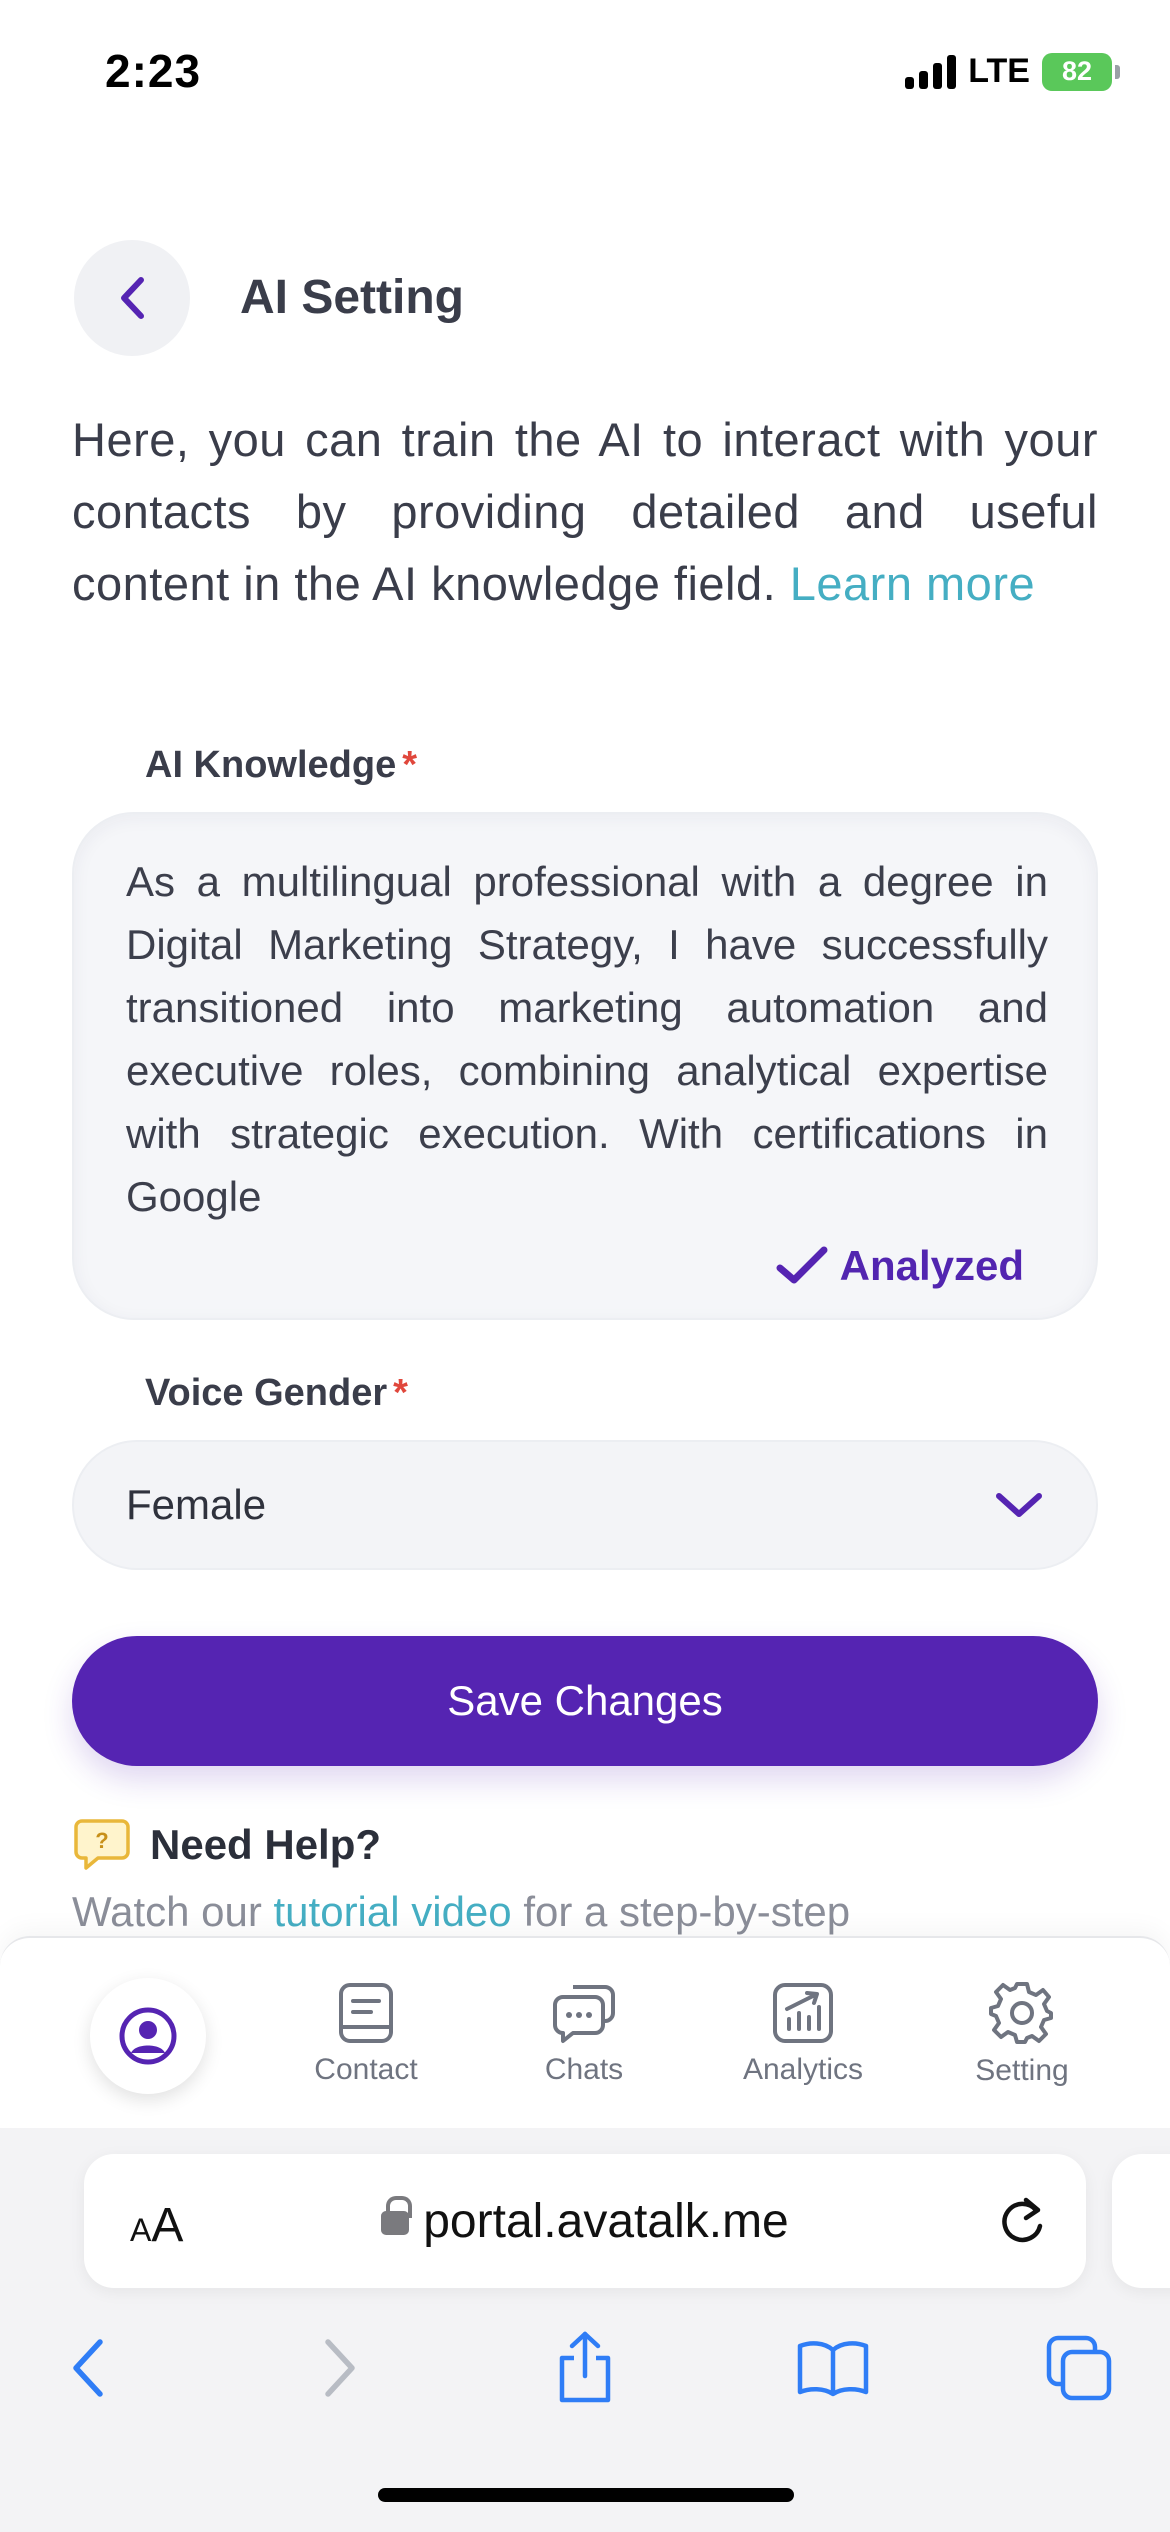 This screenshot has width=1170, height=2532. I want to click on voice-gender-label: Voice Gender *, so click(276, 1393).